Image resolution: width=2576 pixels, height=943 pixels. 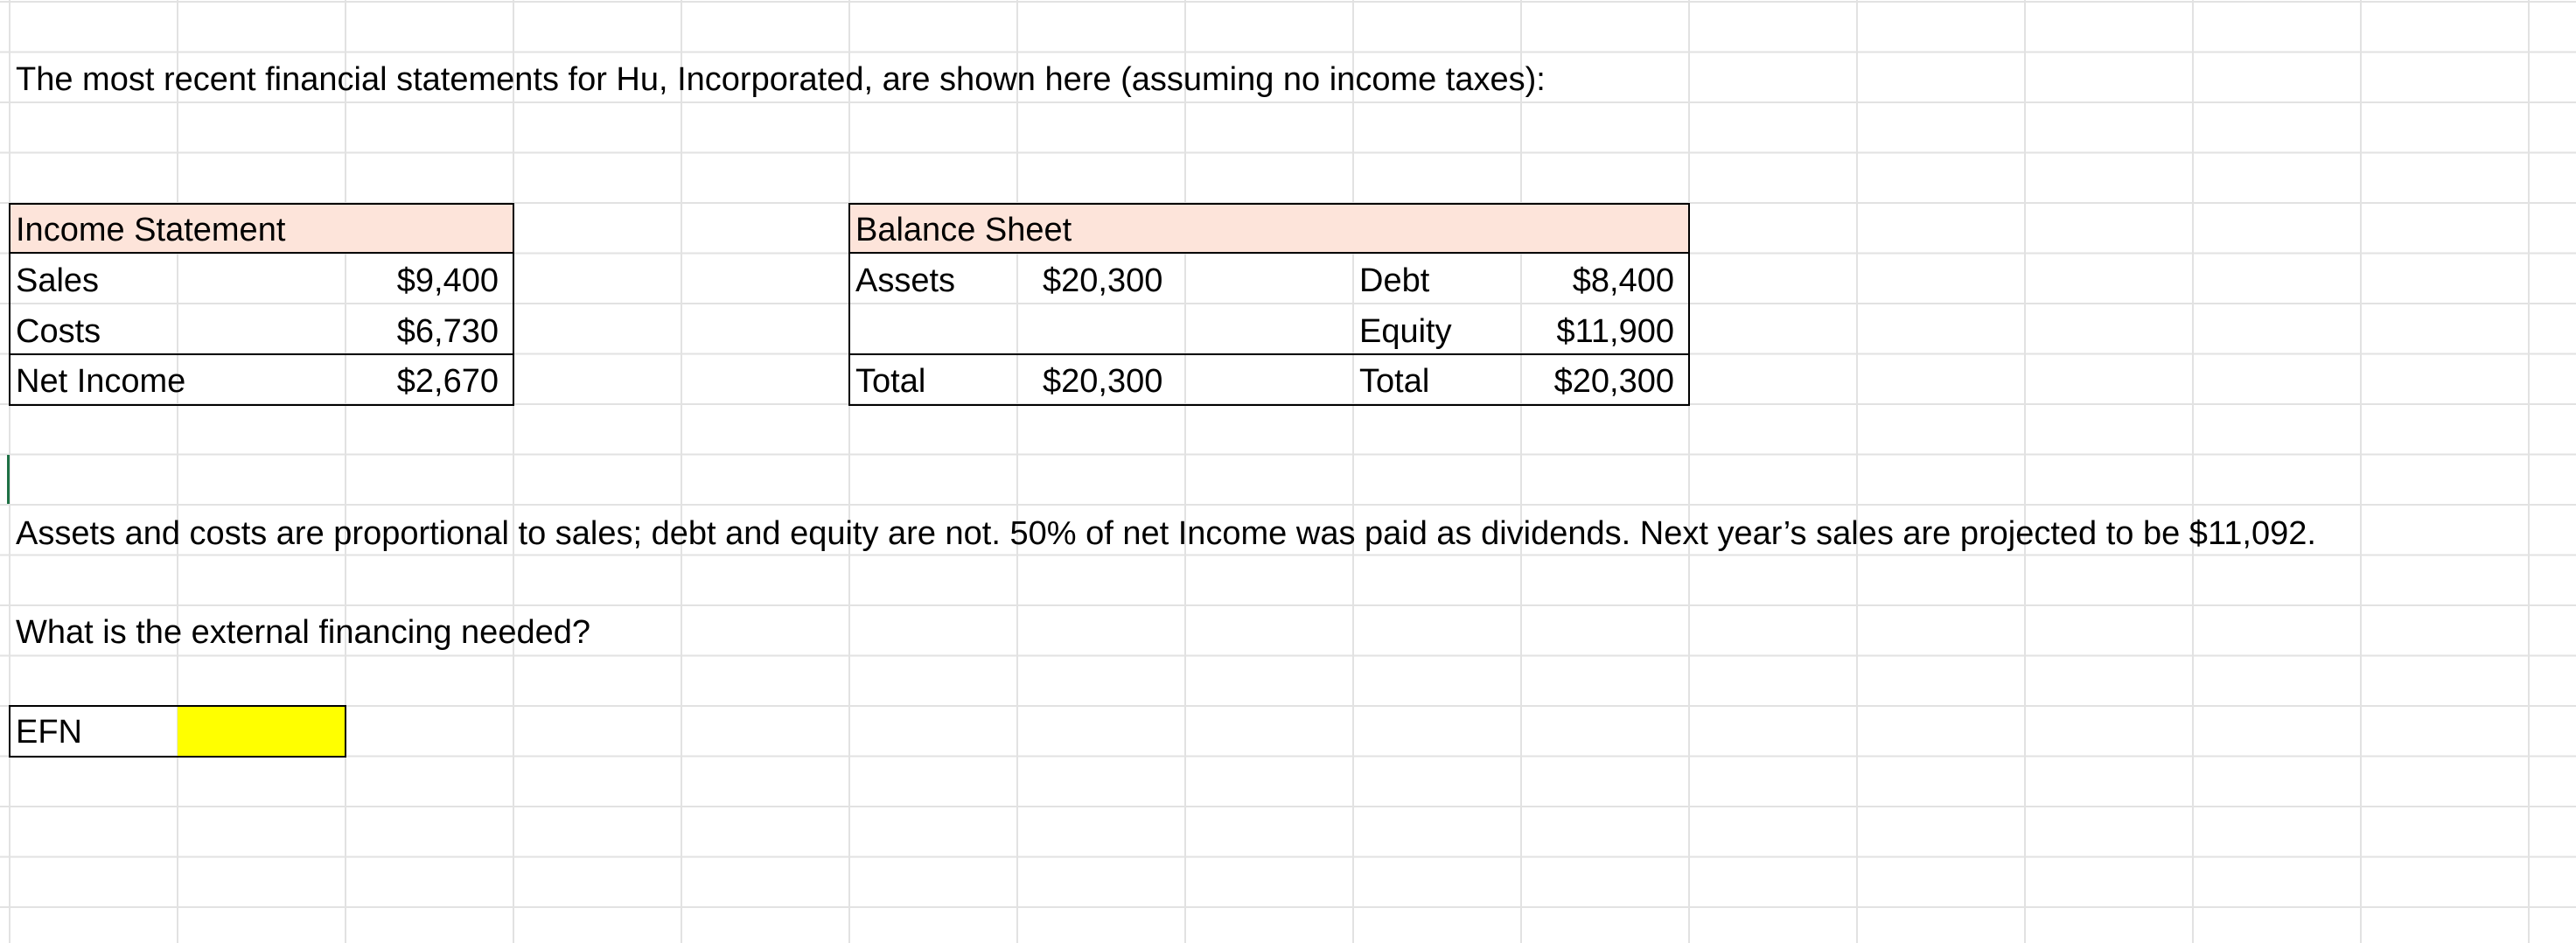 What do you see at coordinates (415, 280) in the screenshot?
I see `income-row-value: $9,400` at bounding box center [415, 280].